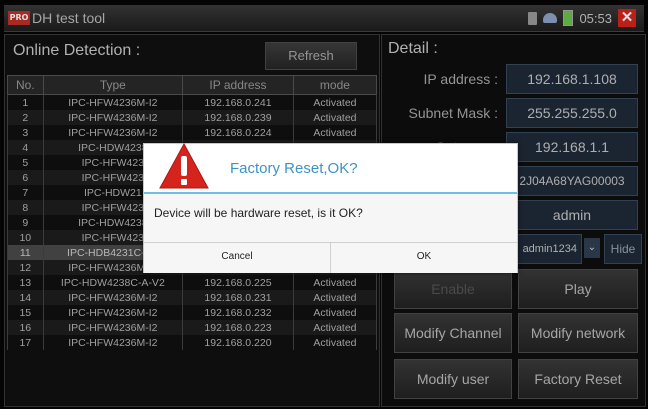  I want to click on dialog-header: Factory Reset,OK?, so click(330, 168).